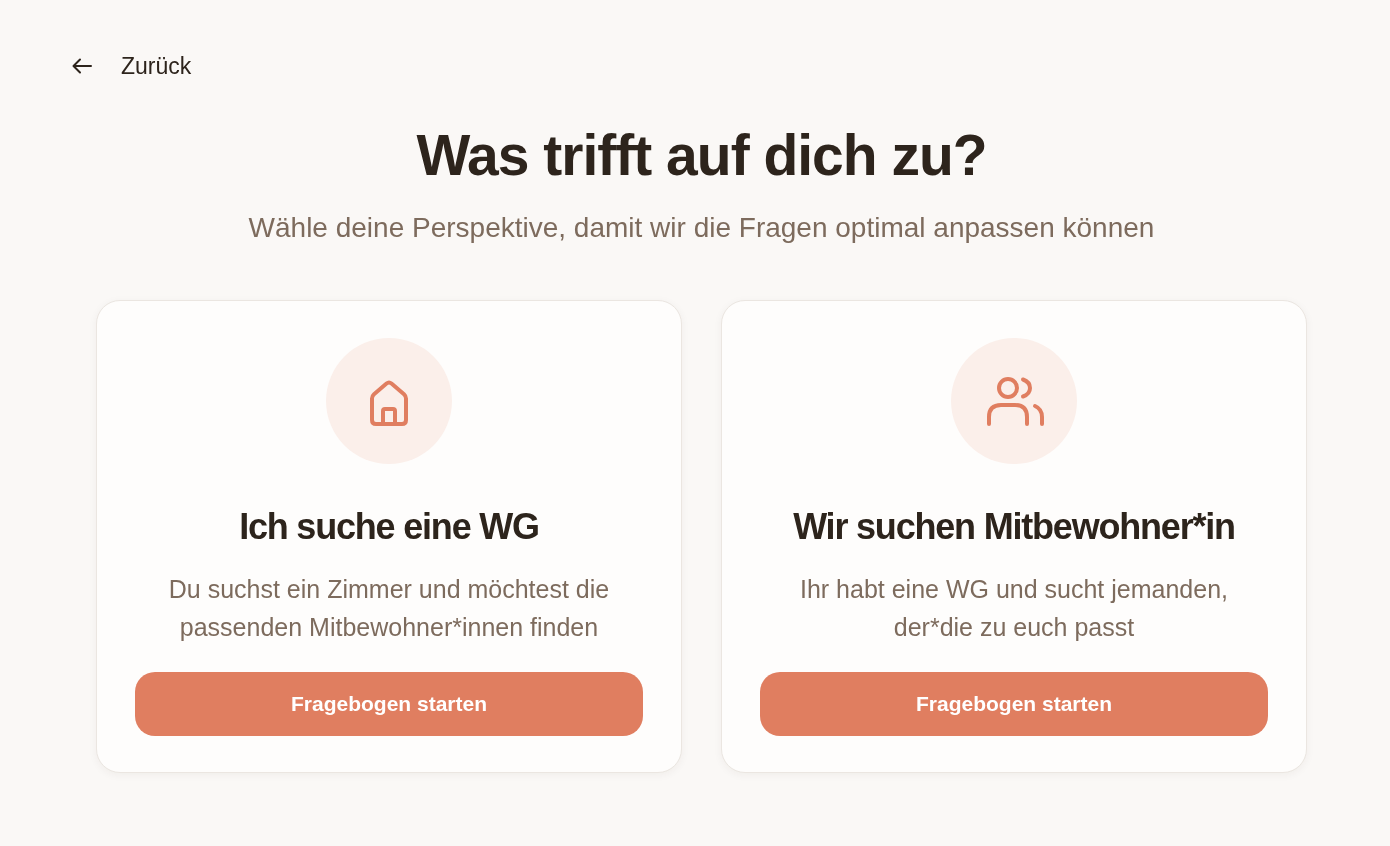 This screenshot has height=846, width=1390. What do you see at coordinates (701, 155) in the screenshot?
I see `page-title: Was trifft auf dich zu?` at bounding box center [701, 155].